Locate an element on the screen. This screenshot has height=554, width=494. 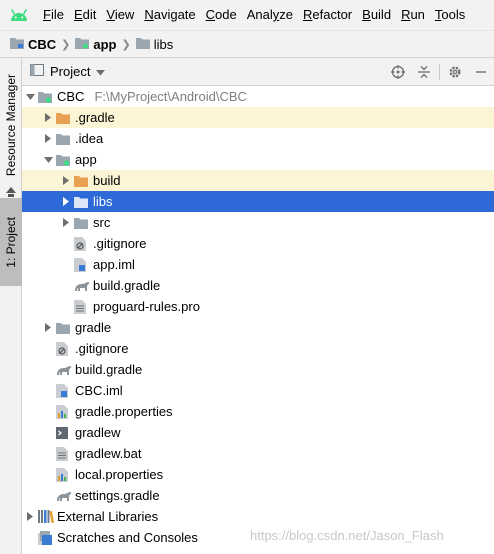
menu-file: File is located at coordinates (53, 15).